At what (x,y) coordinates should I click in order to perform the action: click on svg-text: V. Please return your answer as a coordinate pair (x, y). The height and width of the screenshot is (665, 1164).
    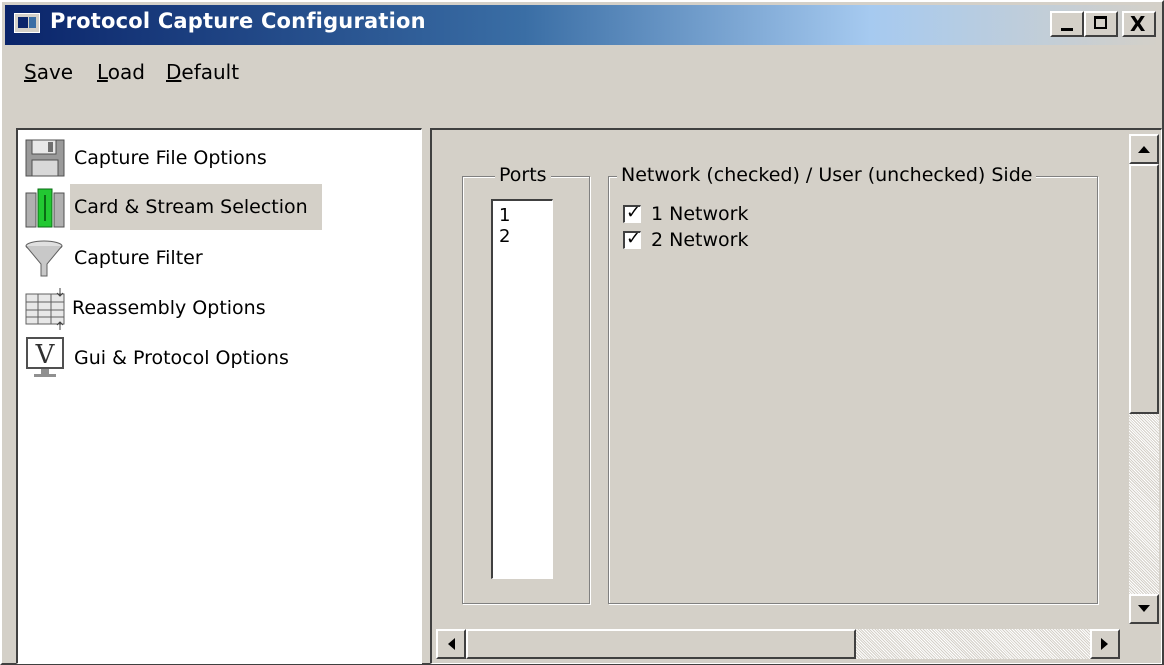
    Looking at the image, I should click on (45, 355).